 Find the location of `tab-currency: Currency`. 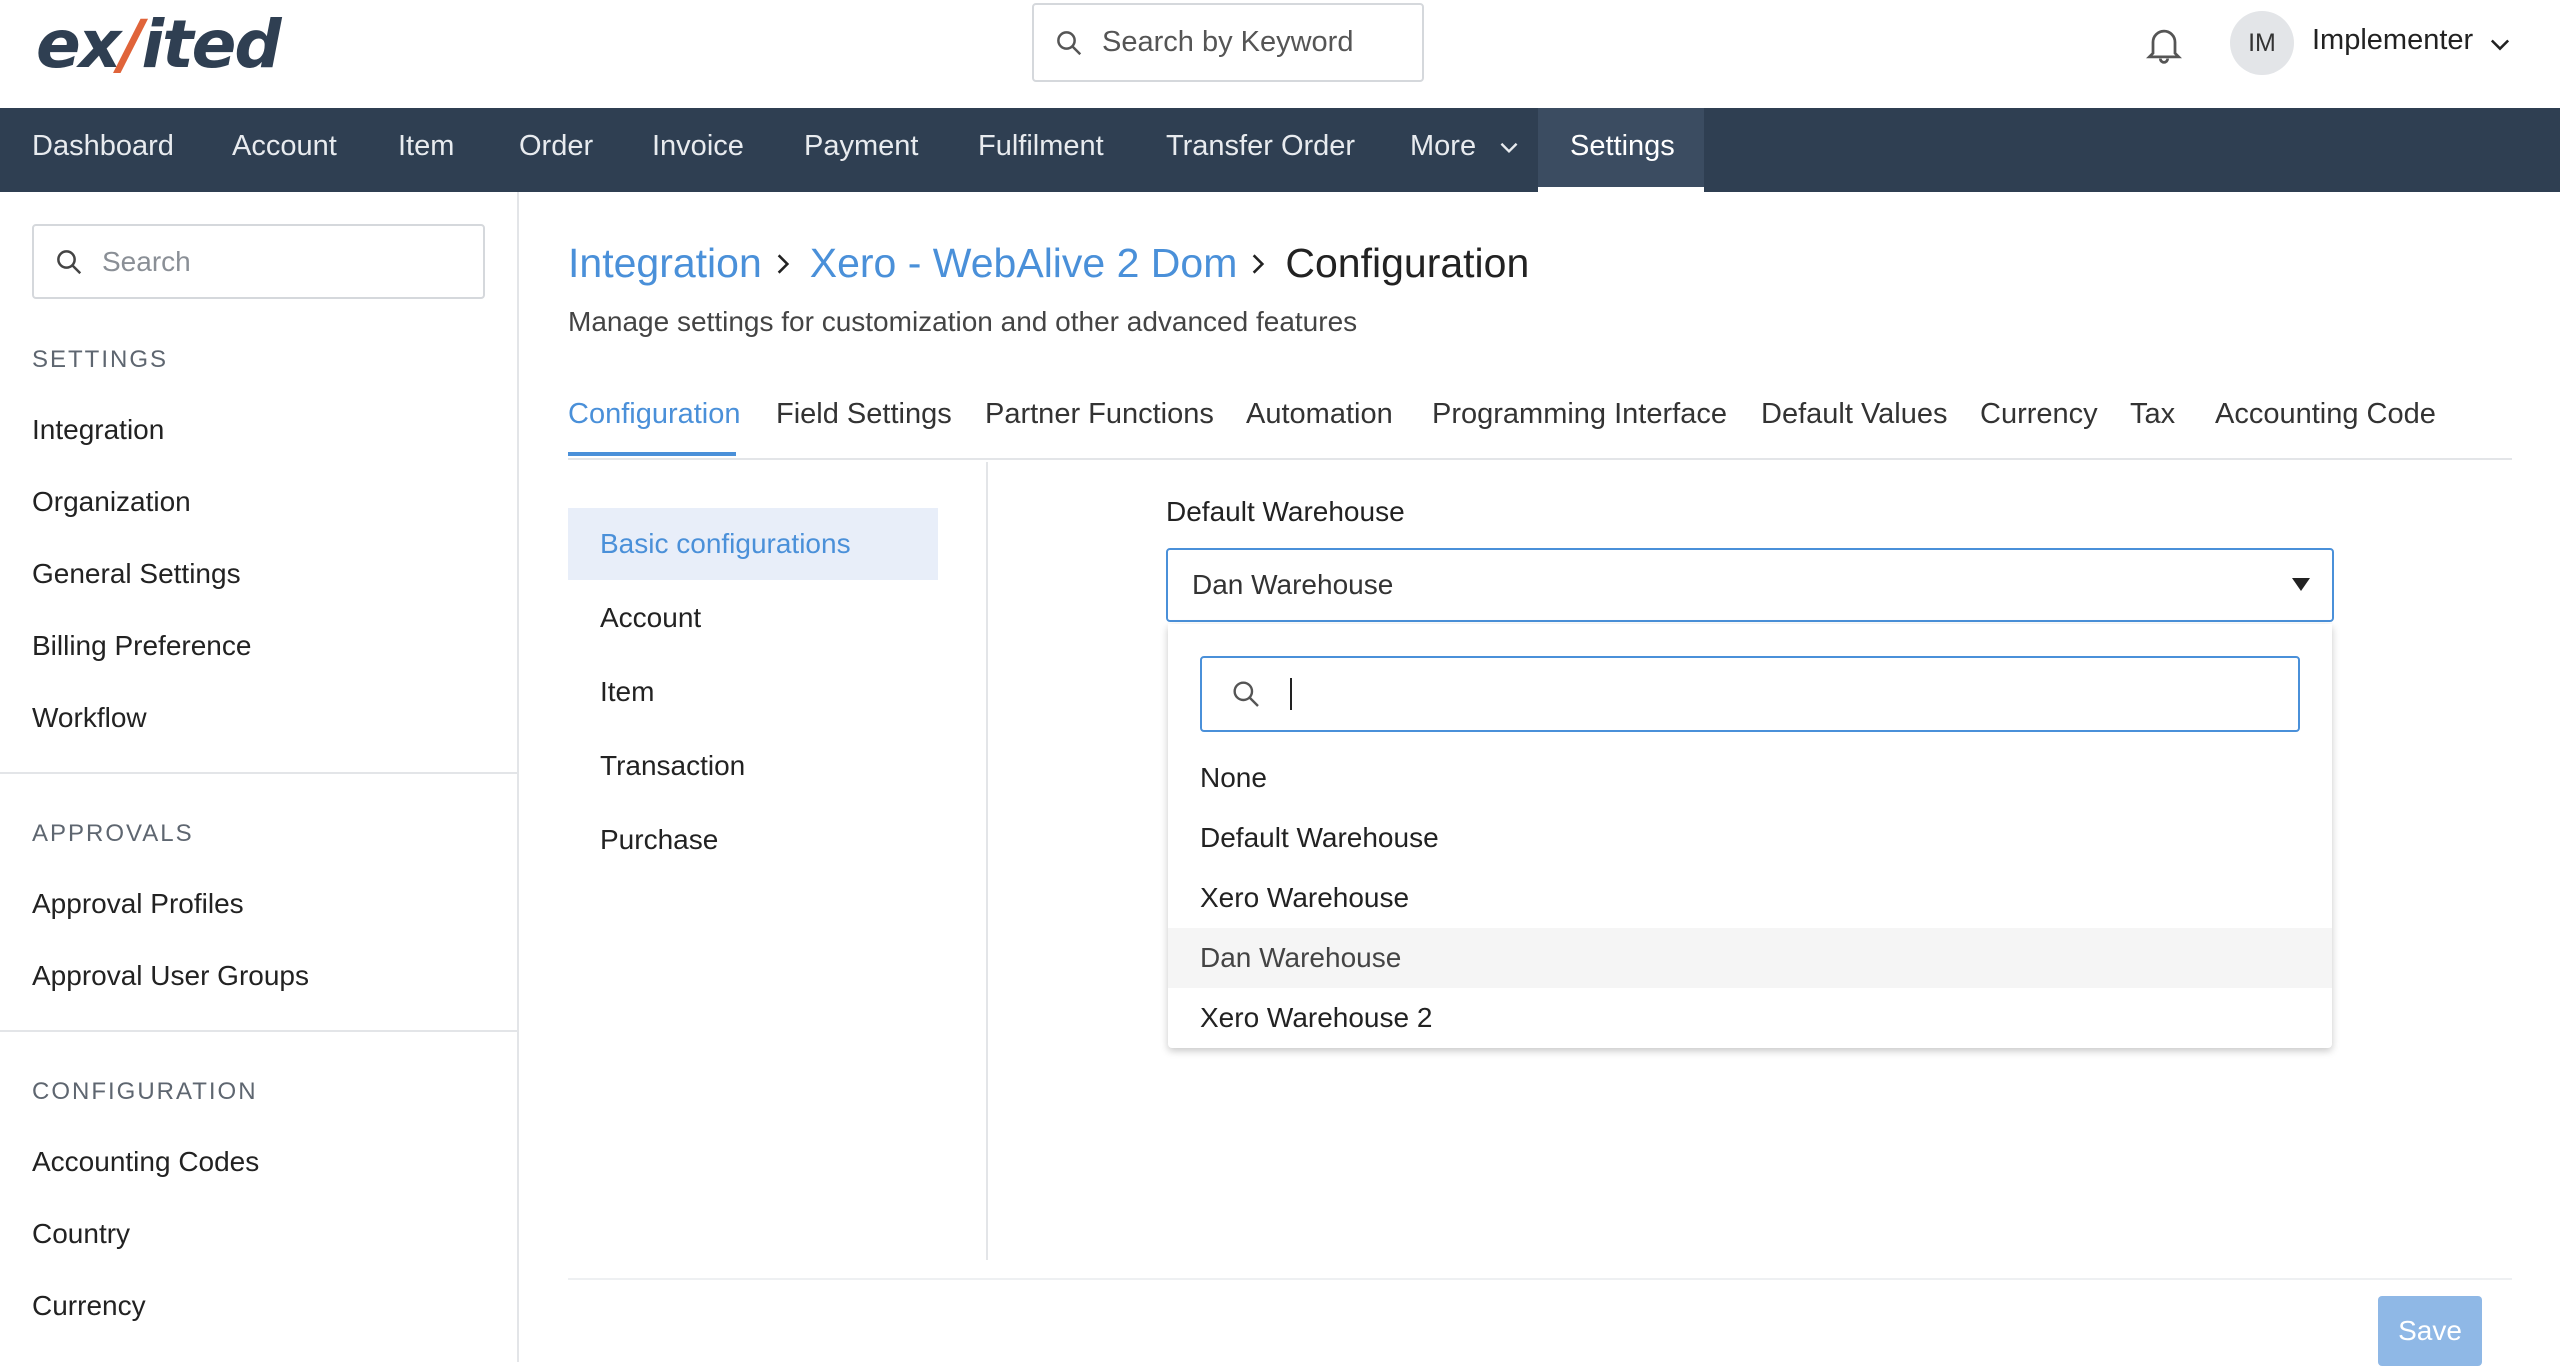

tab-currency: Currency is located at coordinates (2039, 414).